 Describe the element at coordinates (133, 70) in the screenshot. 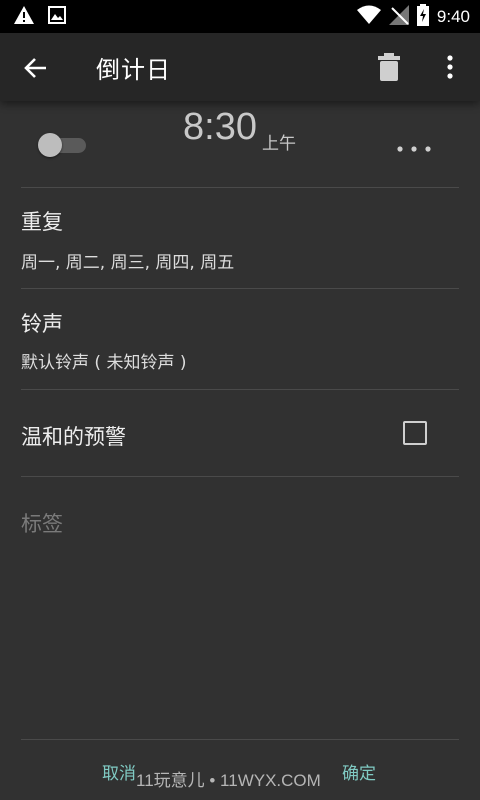

I see `page-title: 倒计日` at that location.